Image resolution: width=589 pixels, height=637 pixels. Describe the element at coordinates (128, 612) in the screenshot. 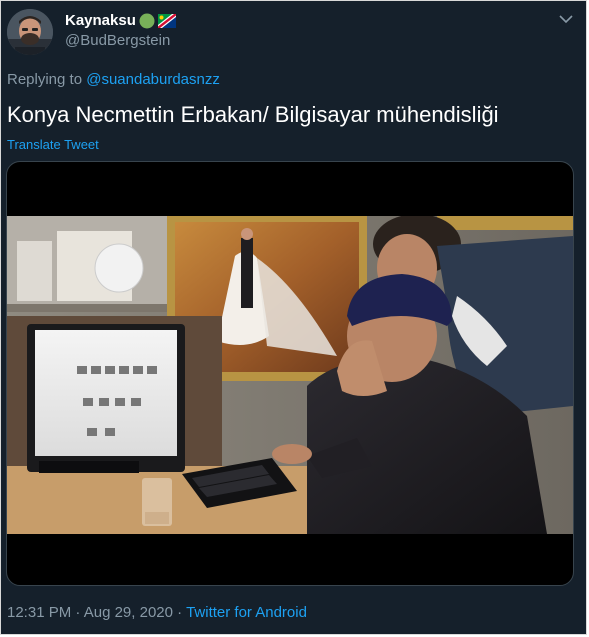

I see `tweet-date: Aug 29, 2020` at that location.